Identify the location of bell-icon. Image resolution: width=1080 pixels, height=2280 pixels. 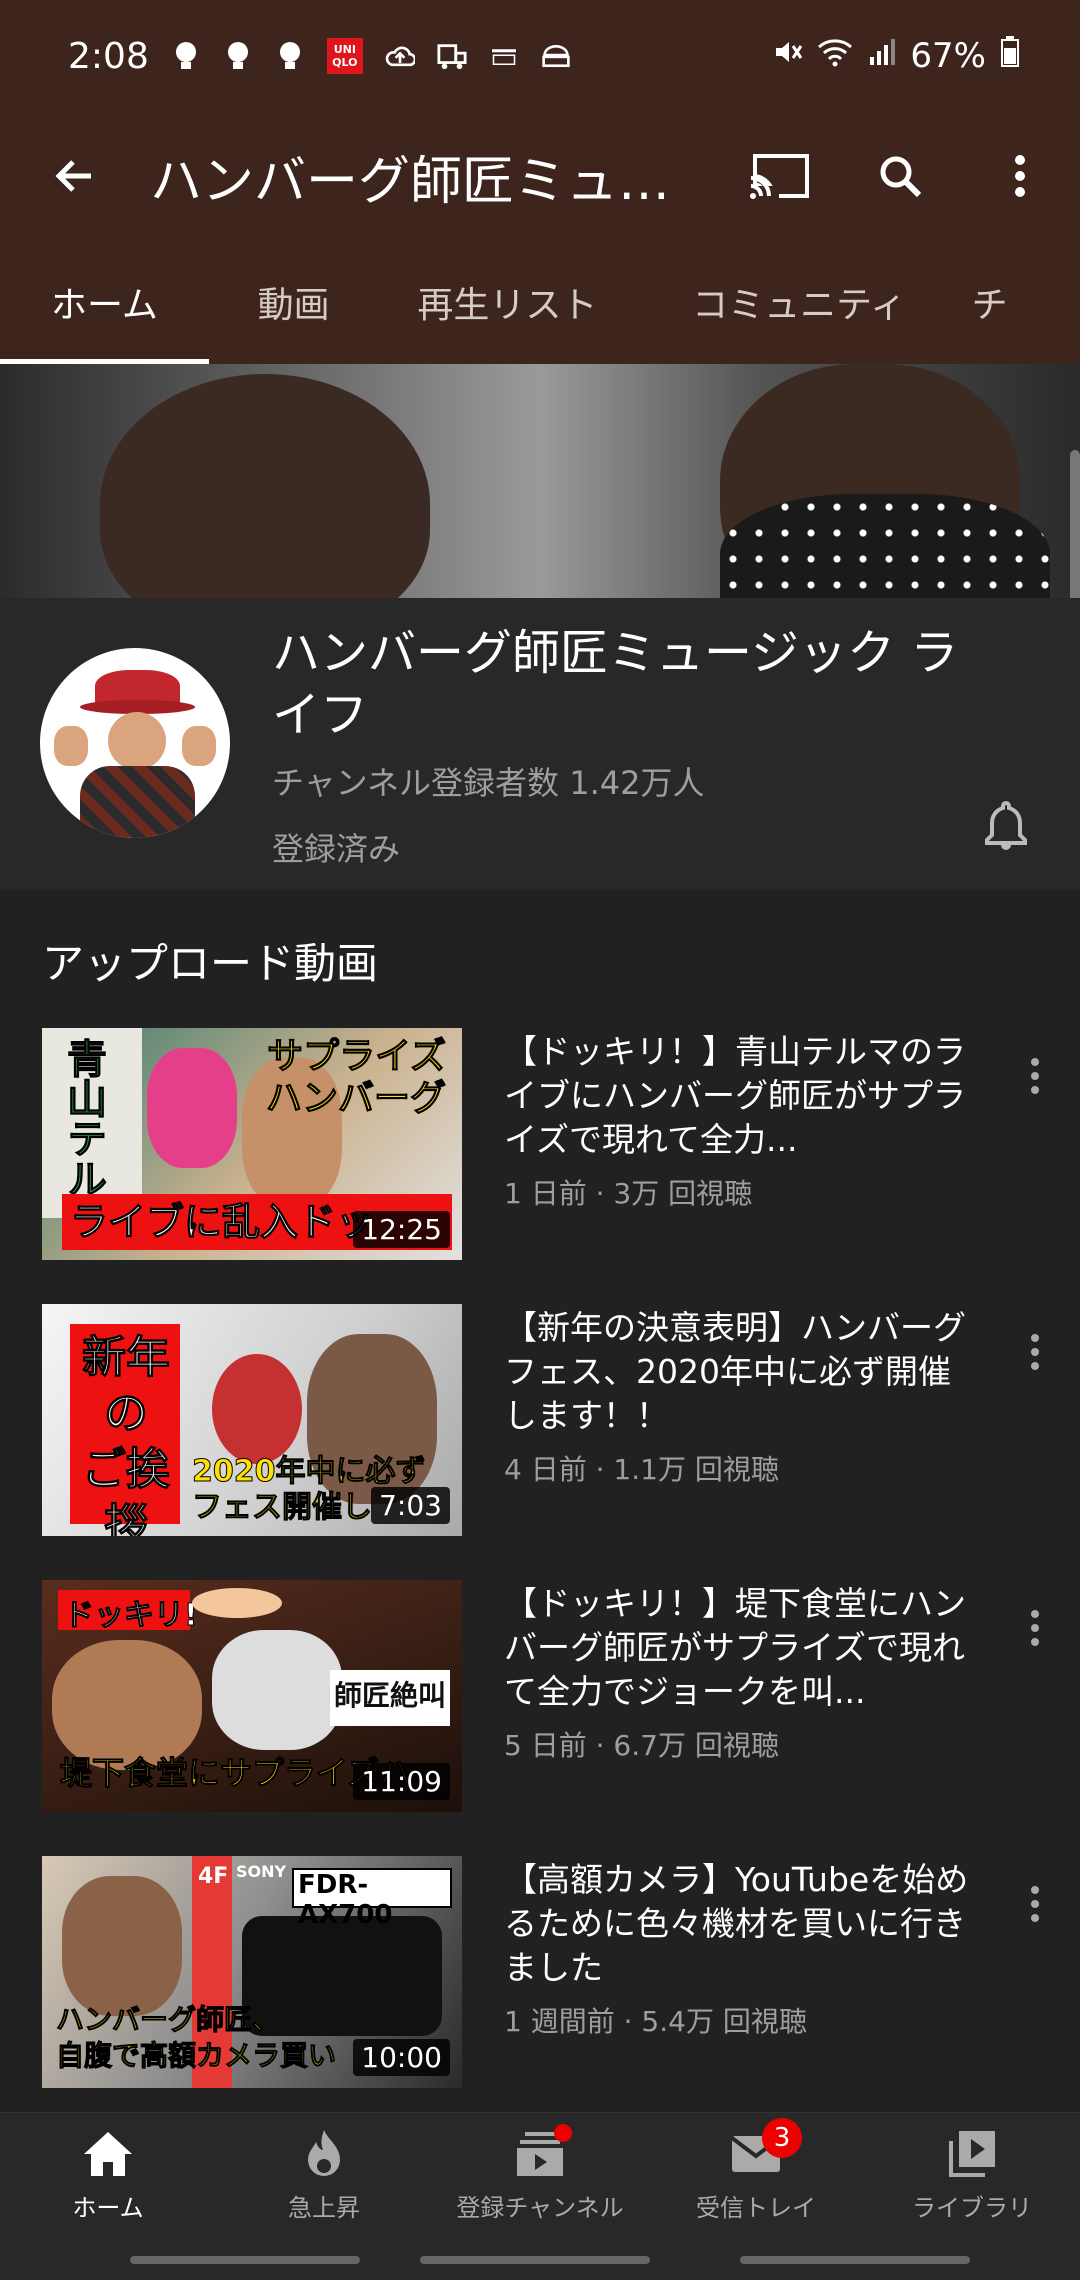
(1006, 825).